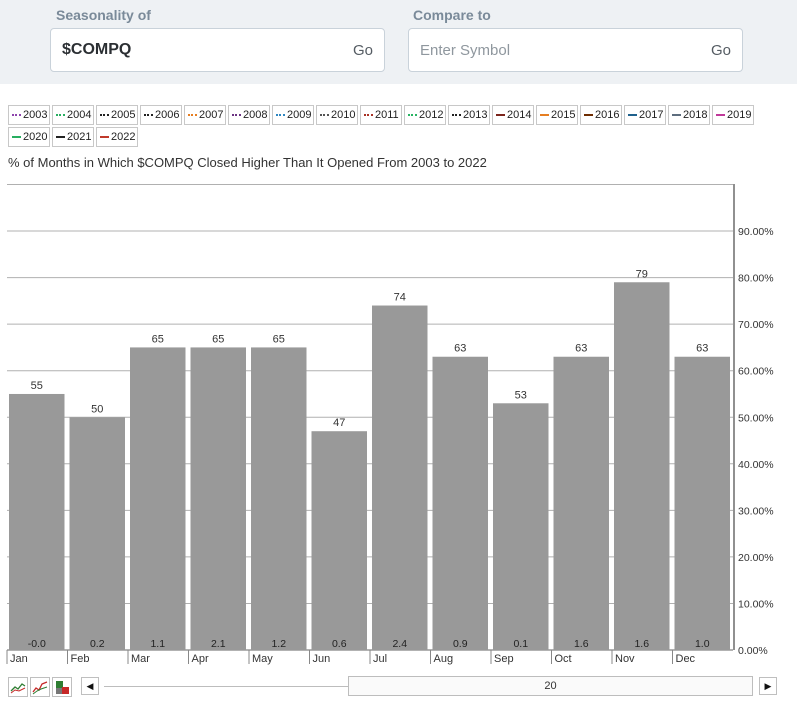  I want to click on legend-item-2020: 2020, so click(29, 137).